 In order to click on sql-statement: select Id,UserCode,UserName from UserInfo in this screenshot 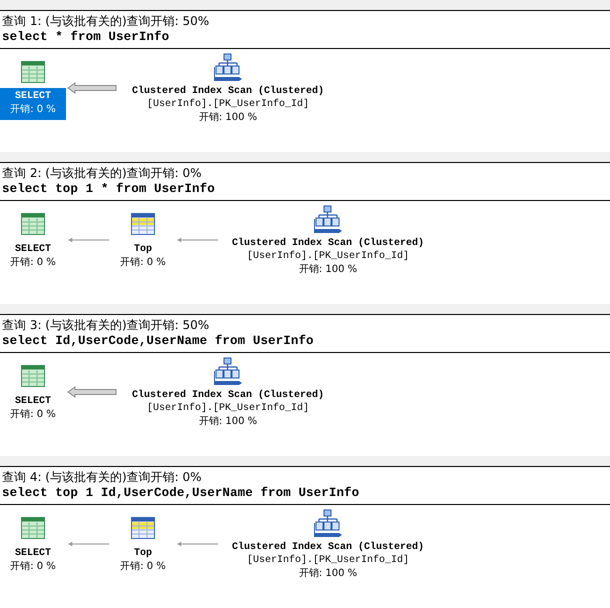, I will do `click(158, 341)`.